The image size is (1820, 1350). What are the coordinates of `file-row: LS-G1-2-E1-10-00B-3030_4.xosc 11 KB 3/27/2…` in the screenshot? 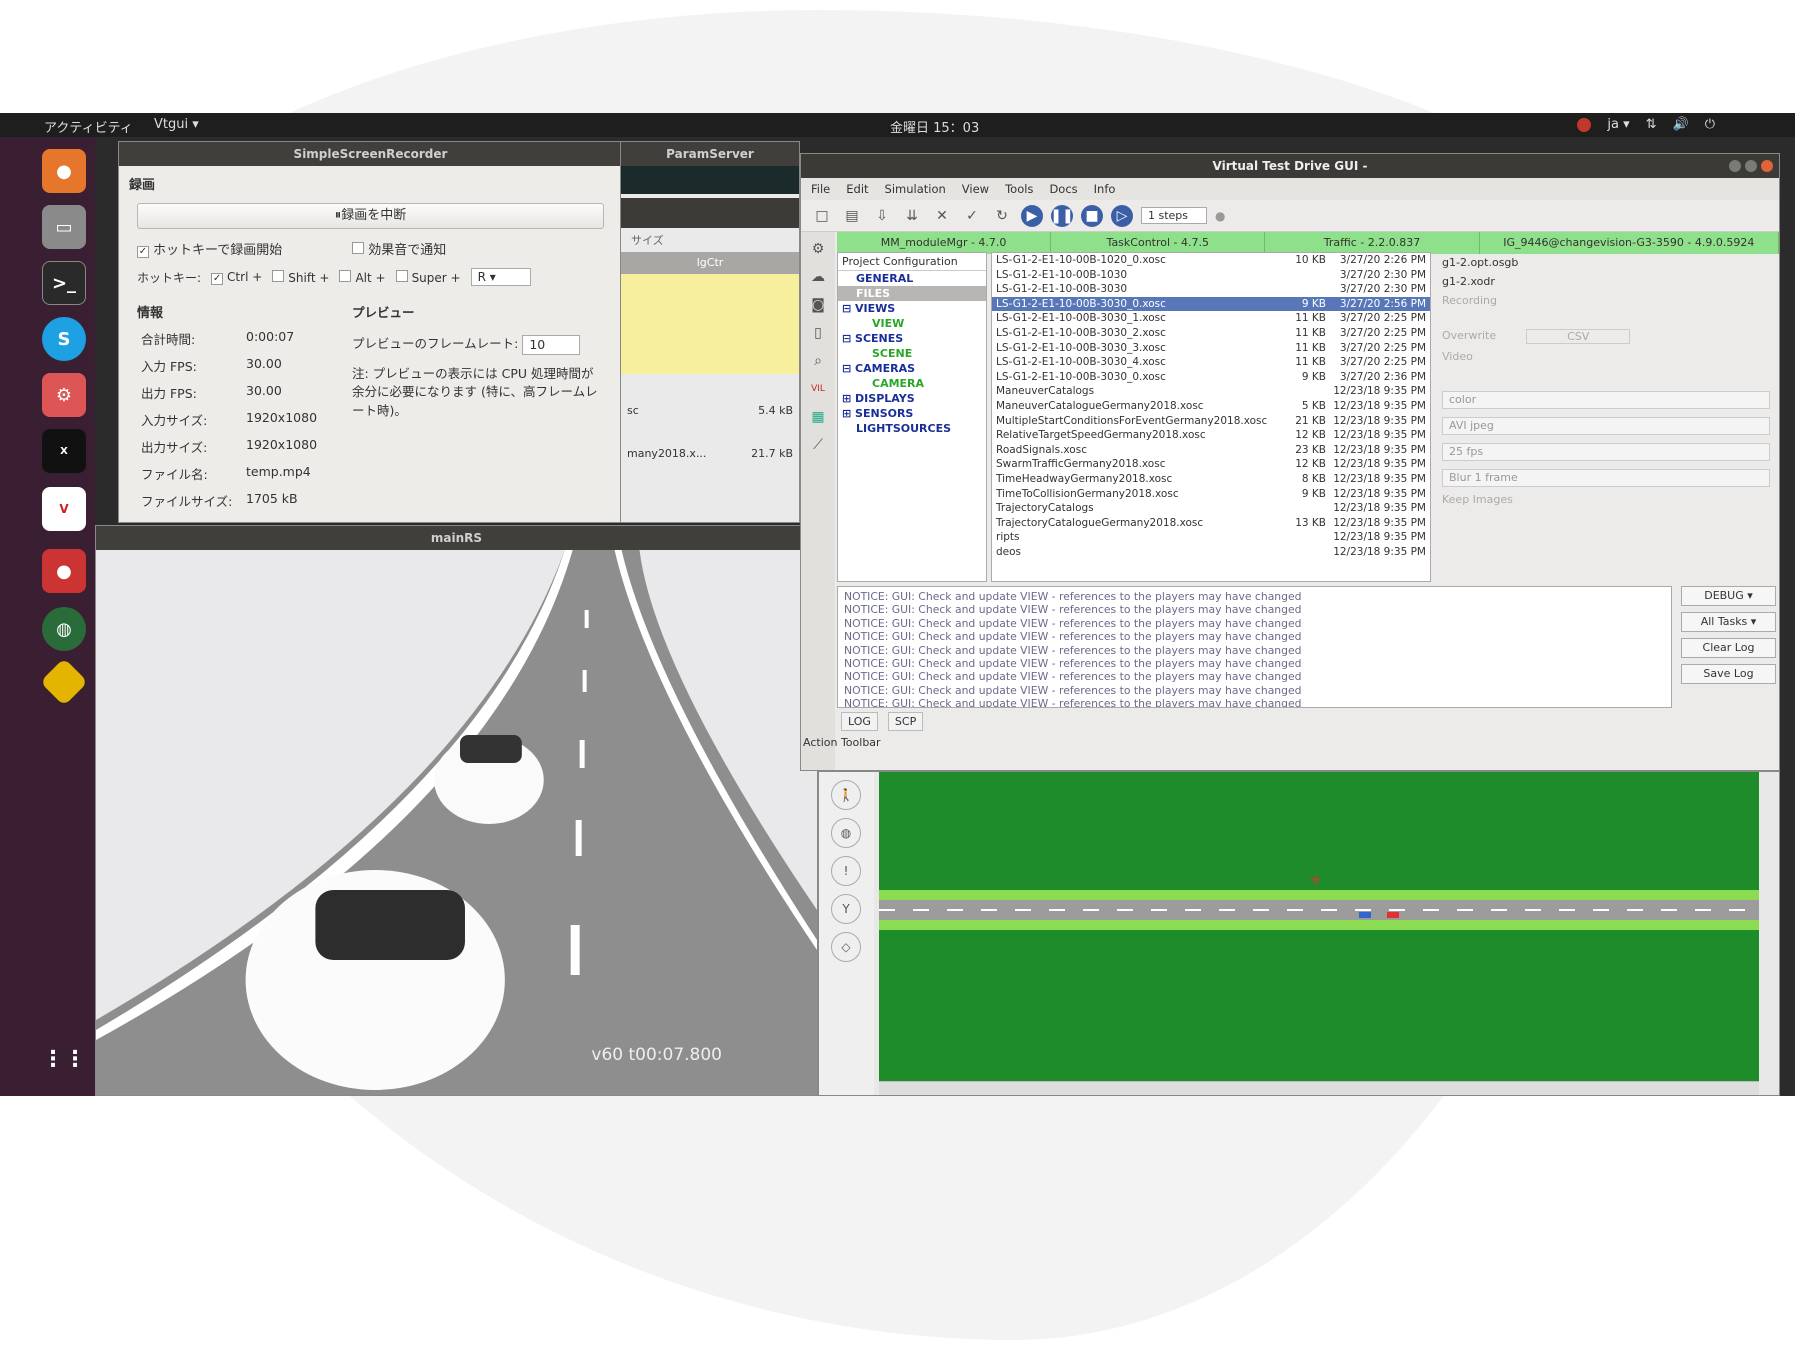 It's located at (1211, 362).